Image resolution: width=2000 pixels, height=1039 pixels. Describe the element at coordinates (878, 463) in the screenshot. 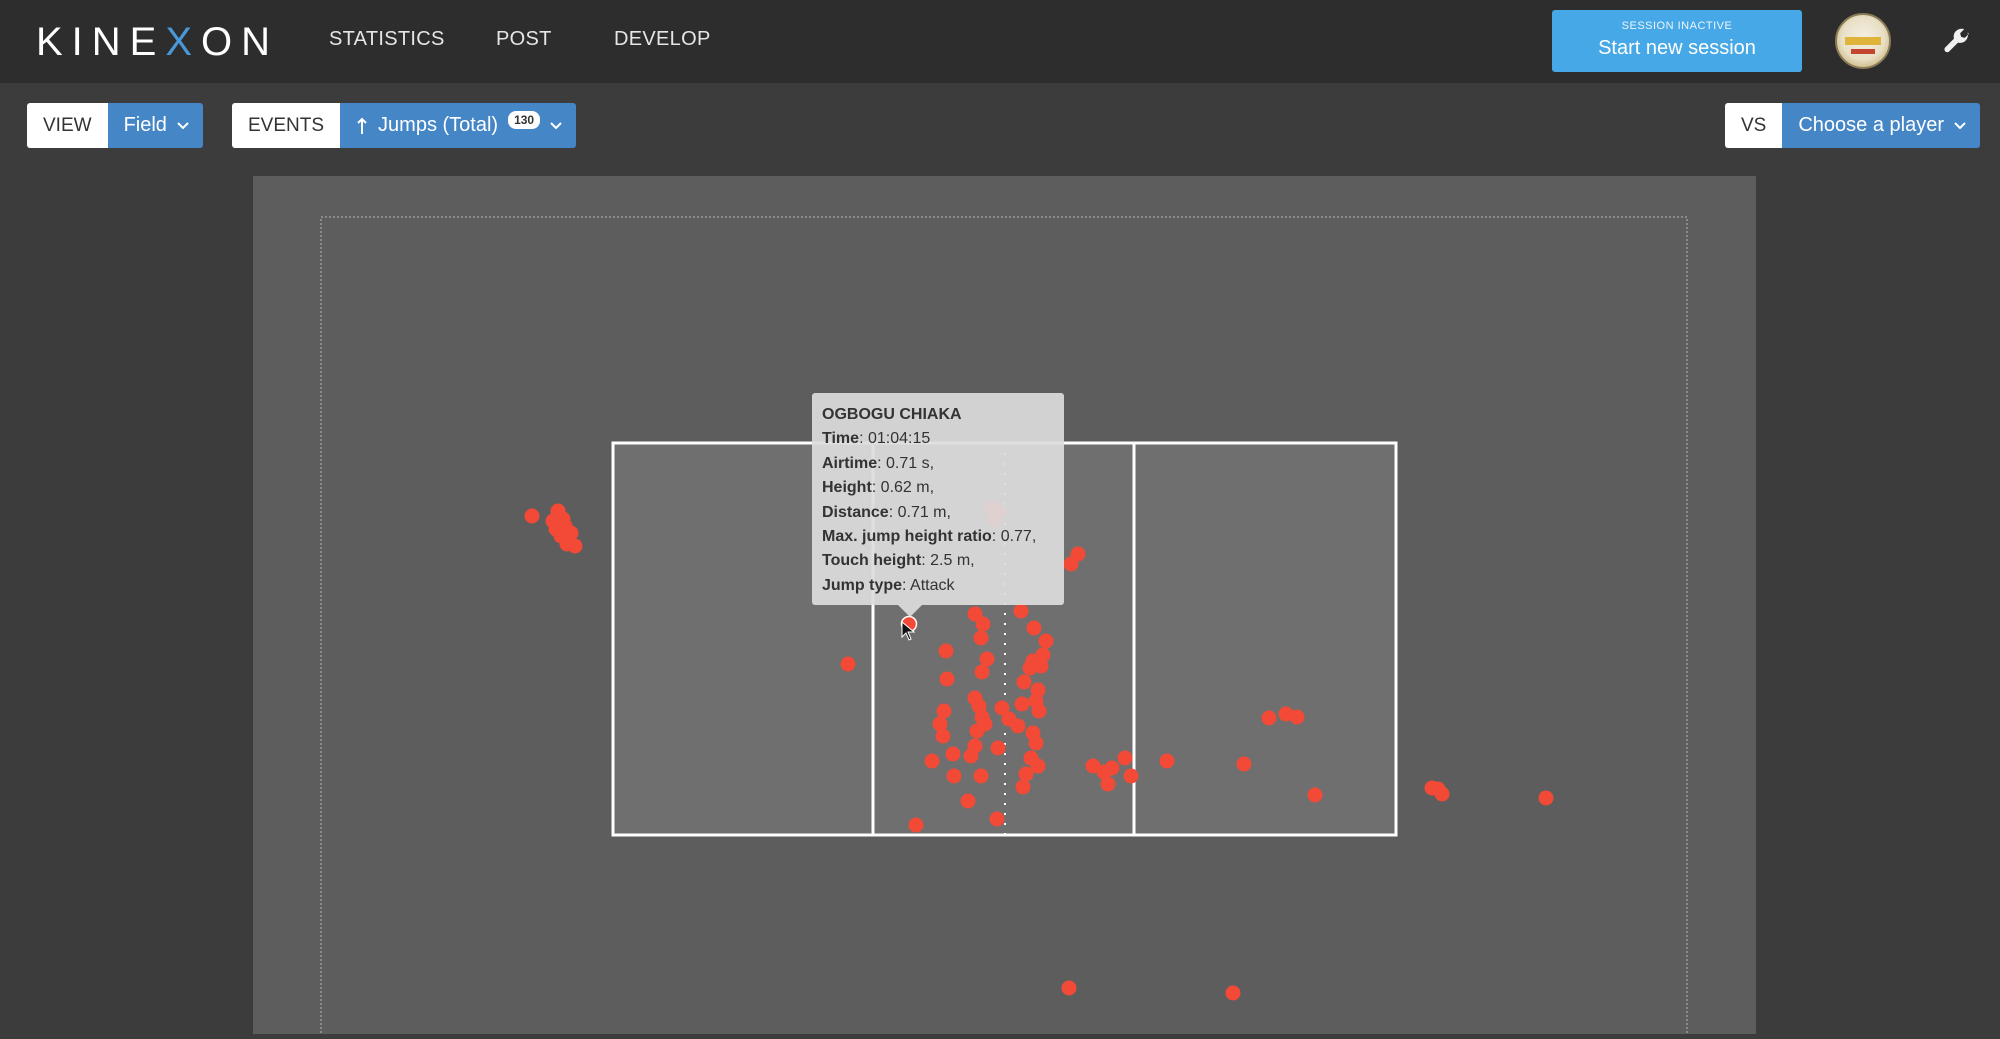

I see `tooltip-row-airtime: Airtime: 0.71 s,` at that location.